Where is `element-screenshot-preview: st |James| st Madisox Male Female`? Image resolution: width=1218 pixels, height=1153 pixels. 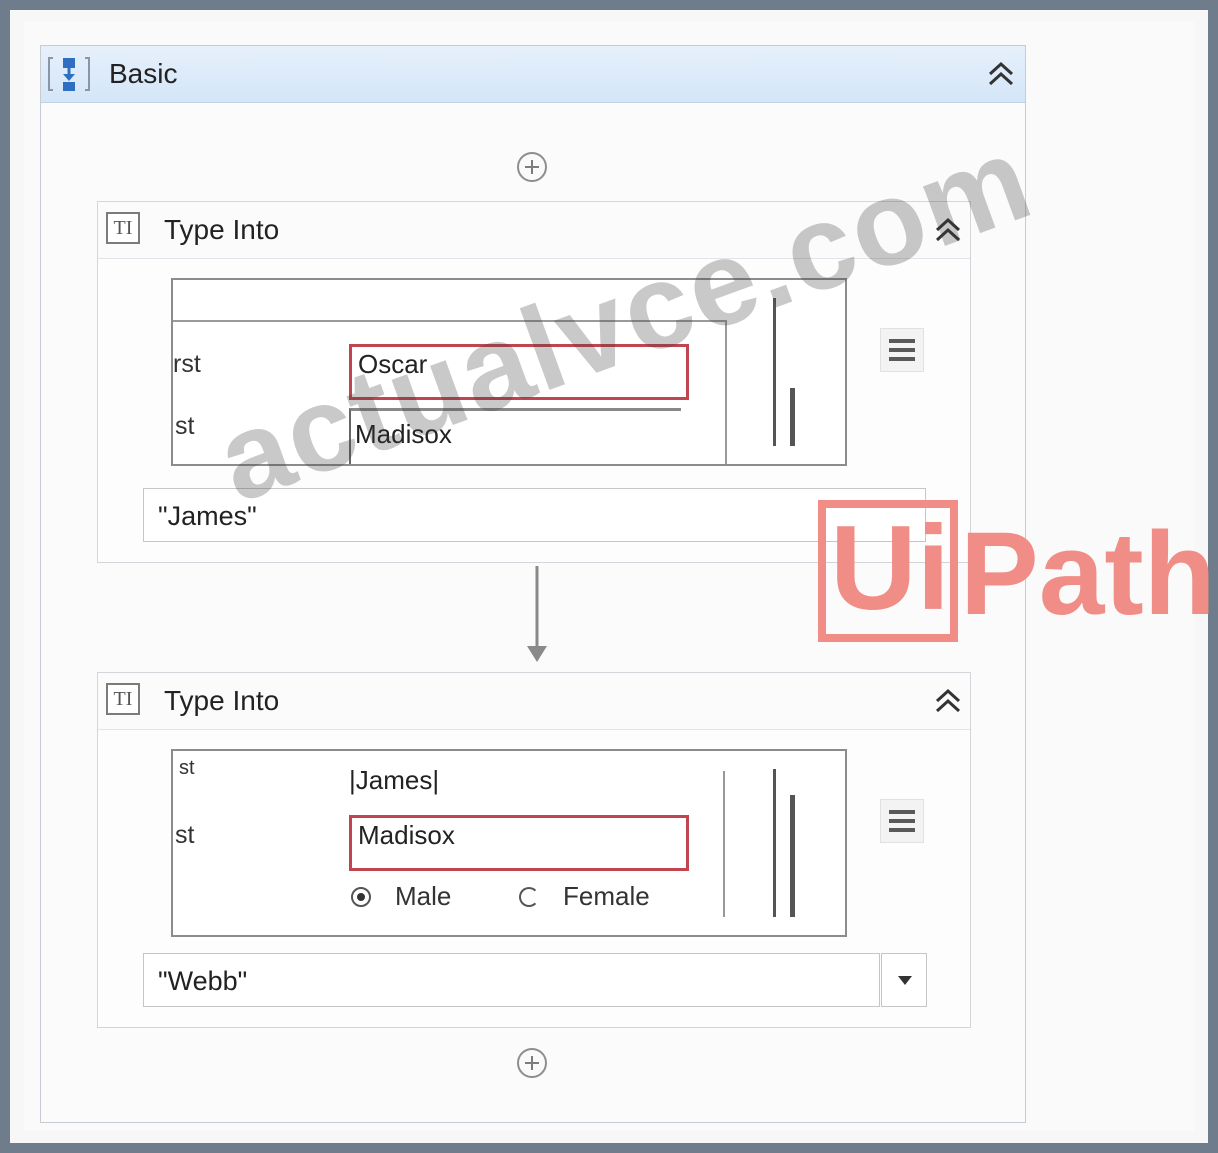
element-screenshot-preview: st |James| st Madisox Male Female is located at coordinates (509, 843).